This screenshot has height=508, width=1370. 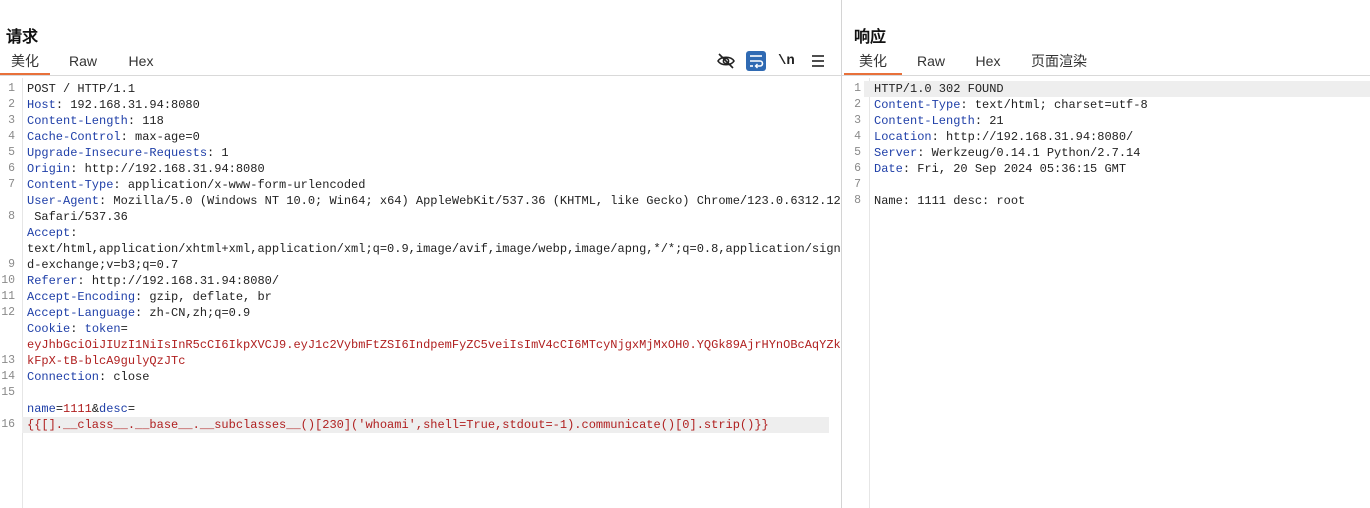 What do you see at coordinates (81, 297) in the screenshot?
I see `header-key: Accept-Encoding` at bounding box center [81, 297].